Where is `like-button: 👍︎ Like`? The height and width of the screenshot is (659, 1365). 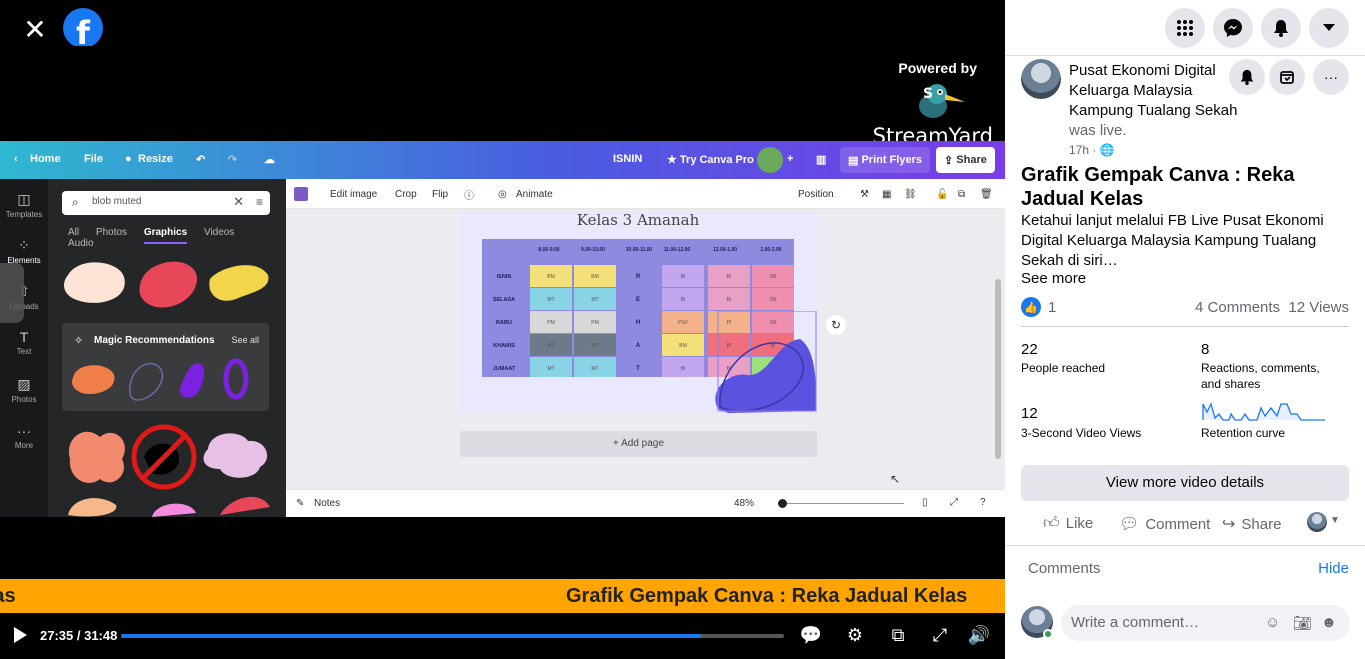
like-button: 👍︎ Like is located at coordinates (1068, 523).